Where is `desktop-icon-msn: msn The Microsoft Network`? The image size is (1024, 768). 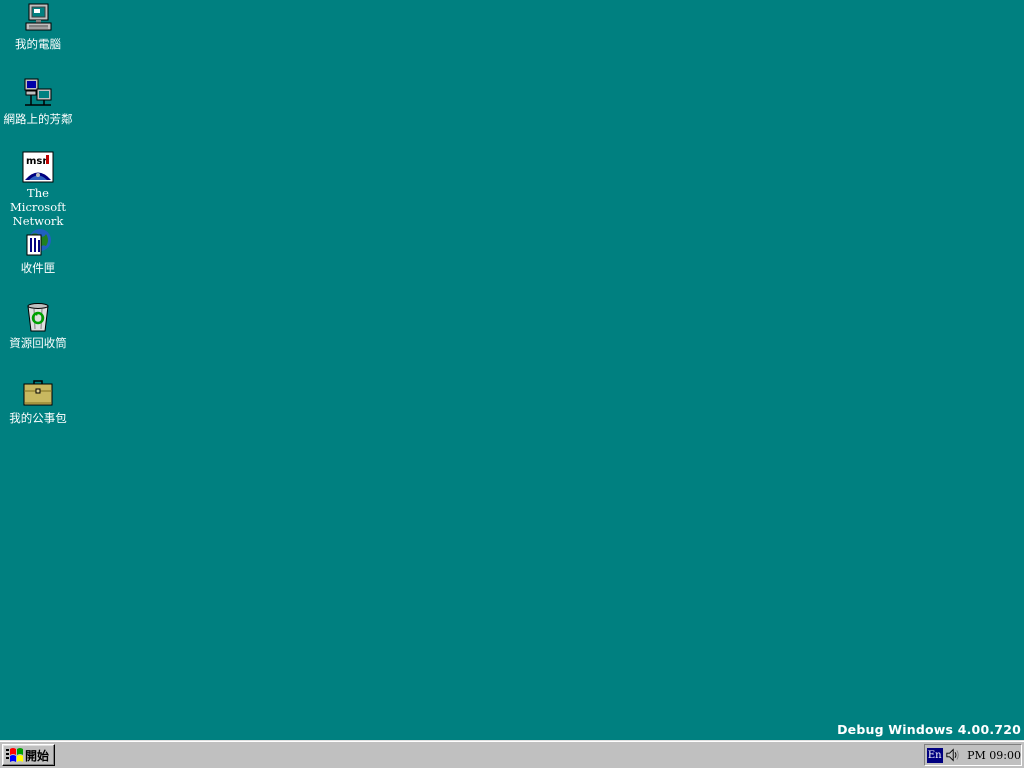 desktop-icon-msn: msn The Microsoft Network is located at coordinates (38, 189).